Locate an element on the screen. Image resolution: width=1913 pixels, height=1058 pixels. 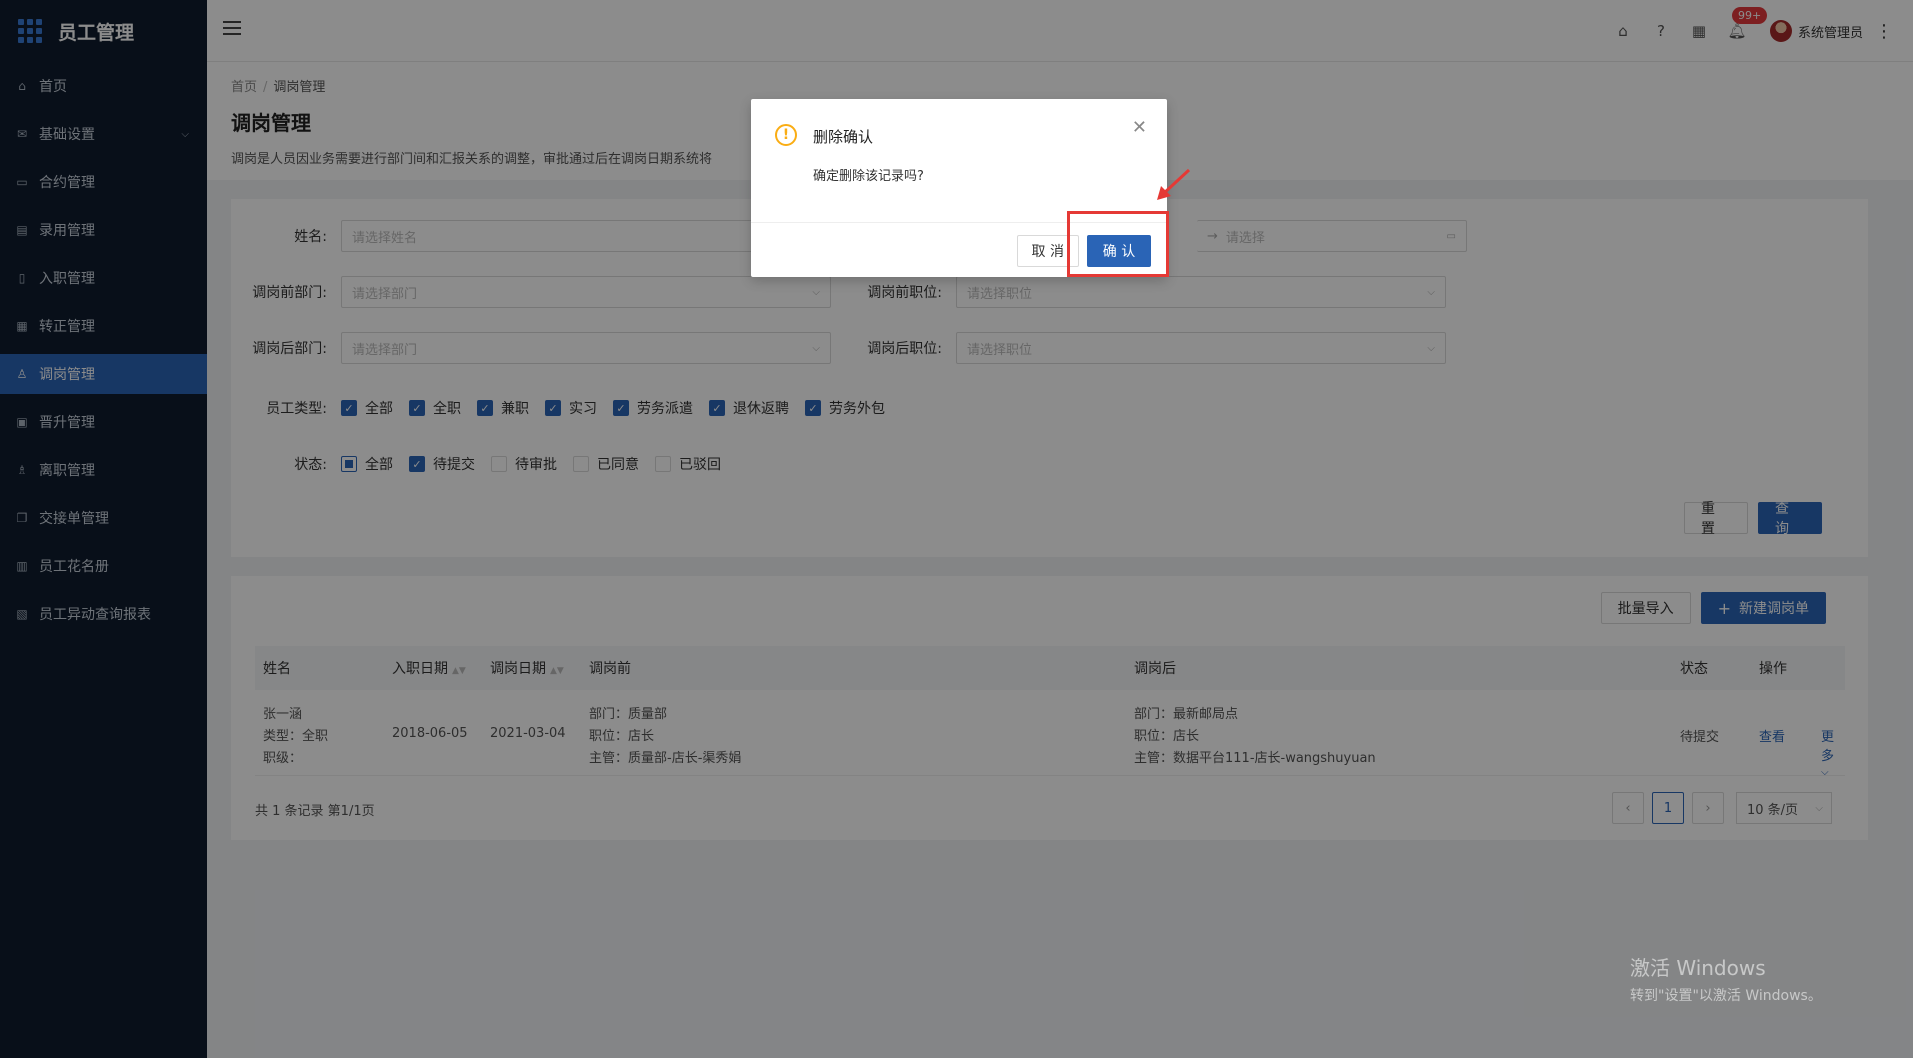
modal-message: 确定删除该记录吗? is located at coordinates (868, 176).